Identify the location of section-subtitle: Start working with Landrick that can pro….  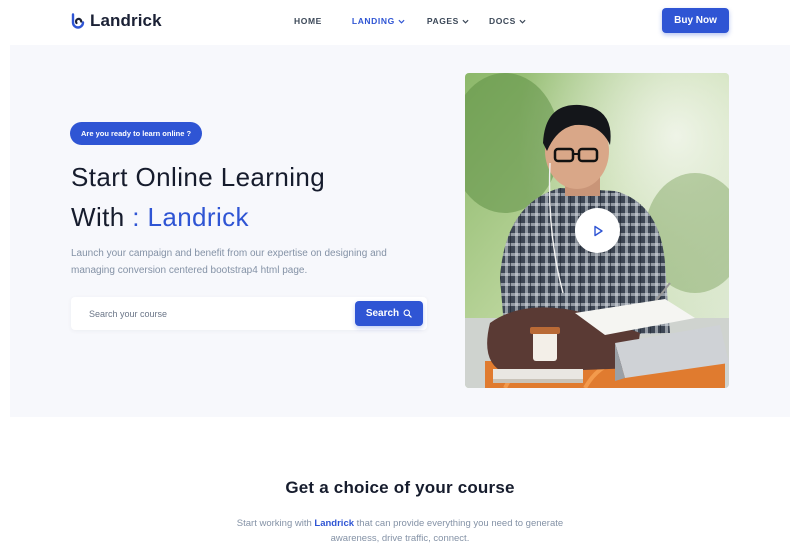
(400, 531).